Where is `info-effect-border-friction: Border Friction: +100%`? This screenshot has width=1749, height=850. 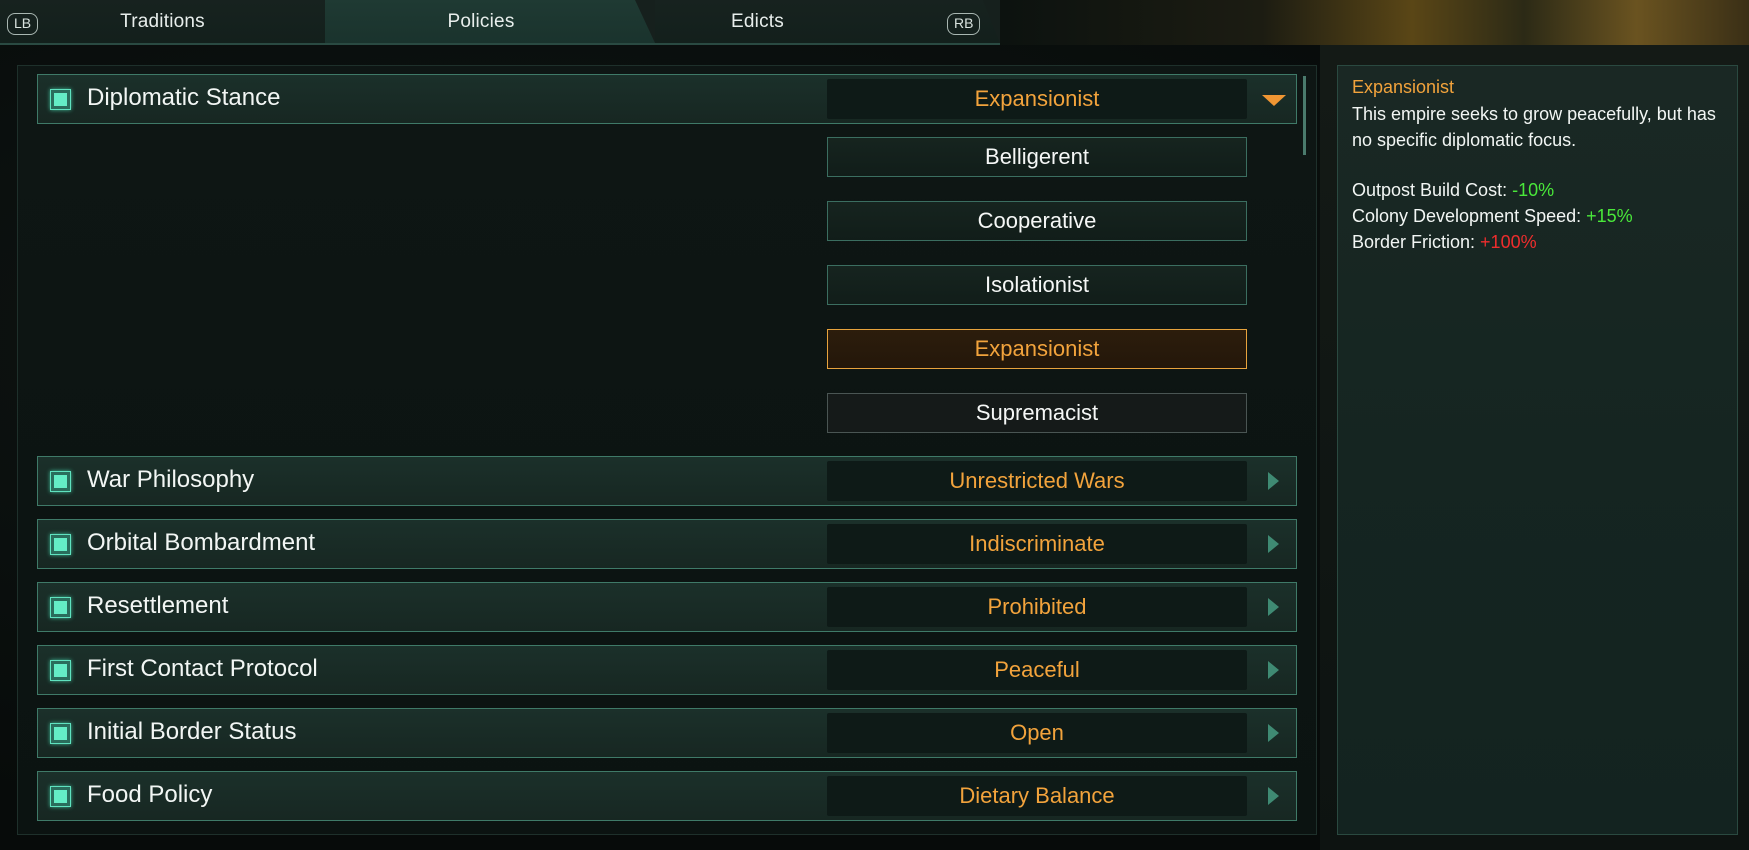 info-effect-border-friction: Border Friction: +100% is located at coordinates (1444, 242).